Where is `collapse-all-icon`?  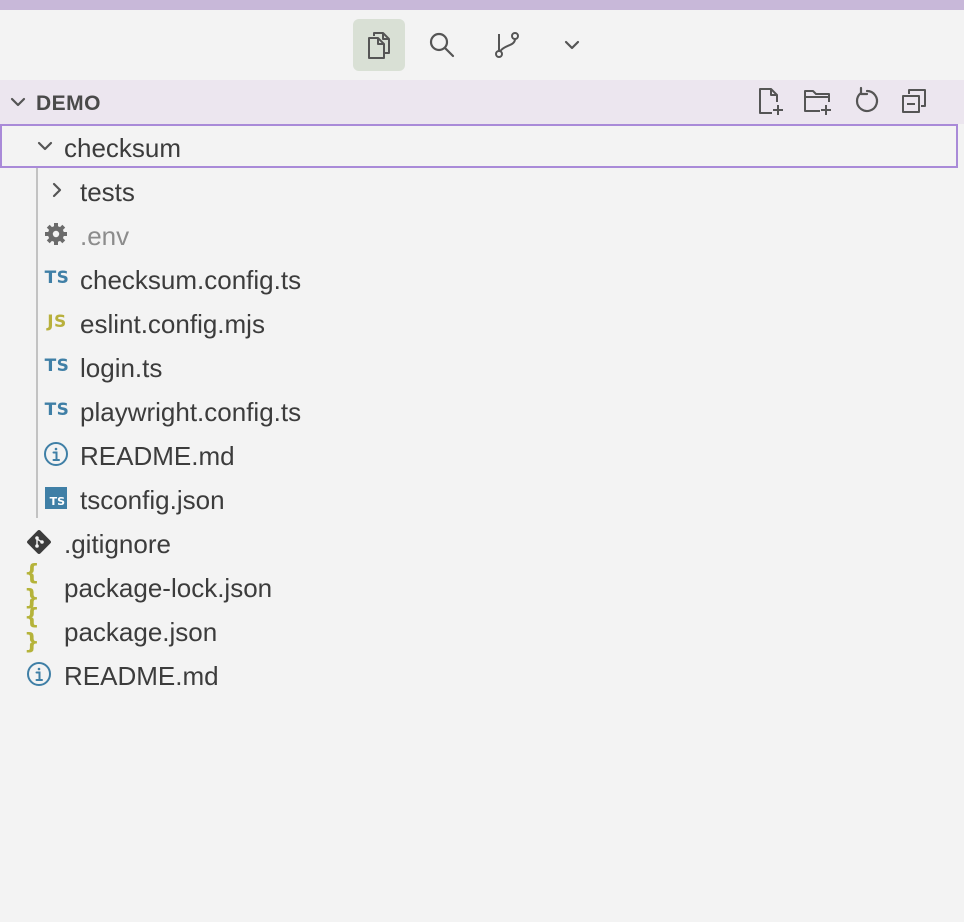 collapse-all-icon is located at coordinates (914, 103).